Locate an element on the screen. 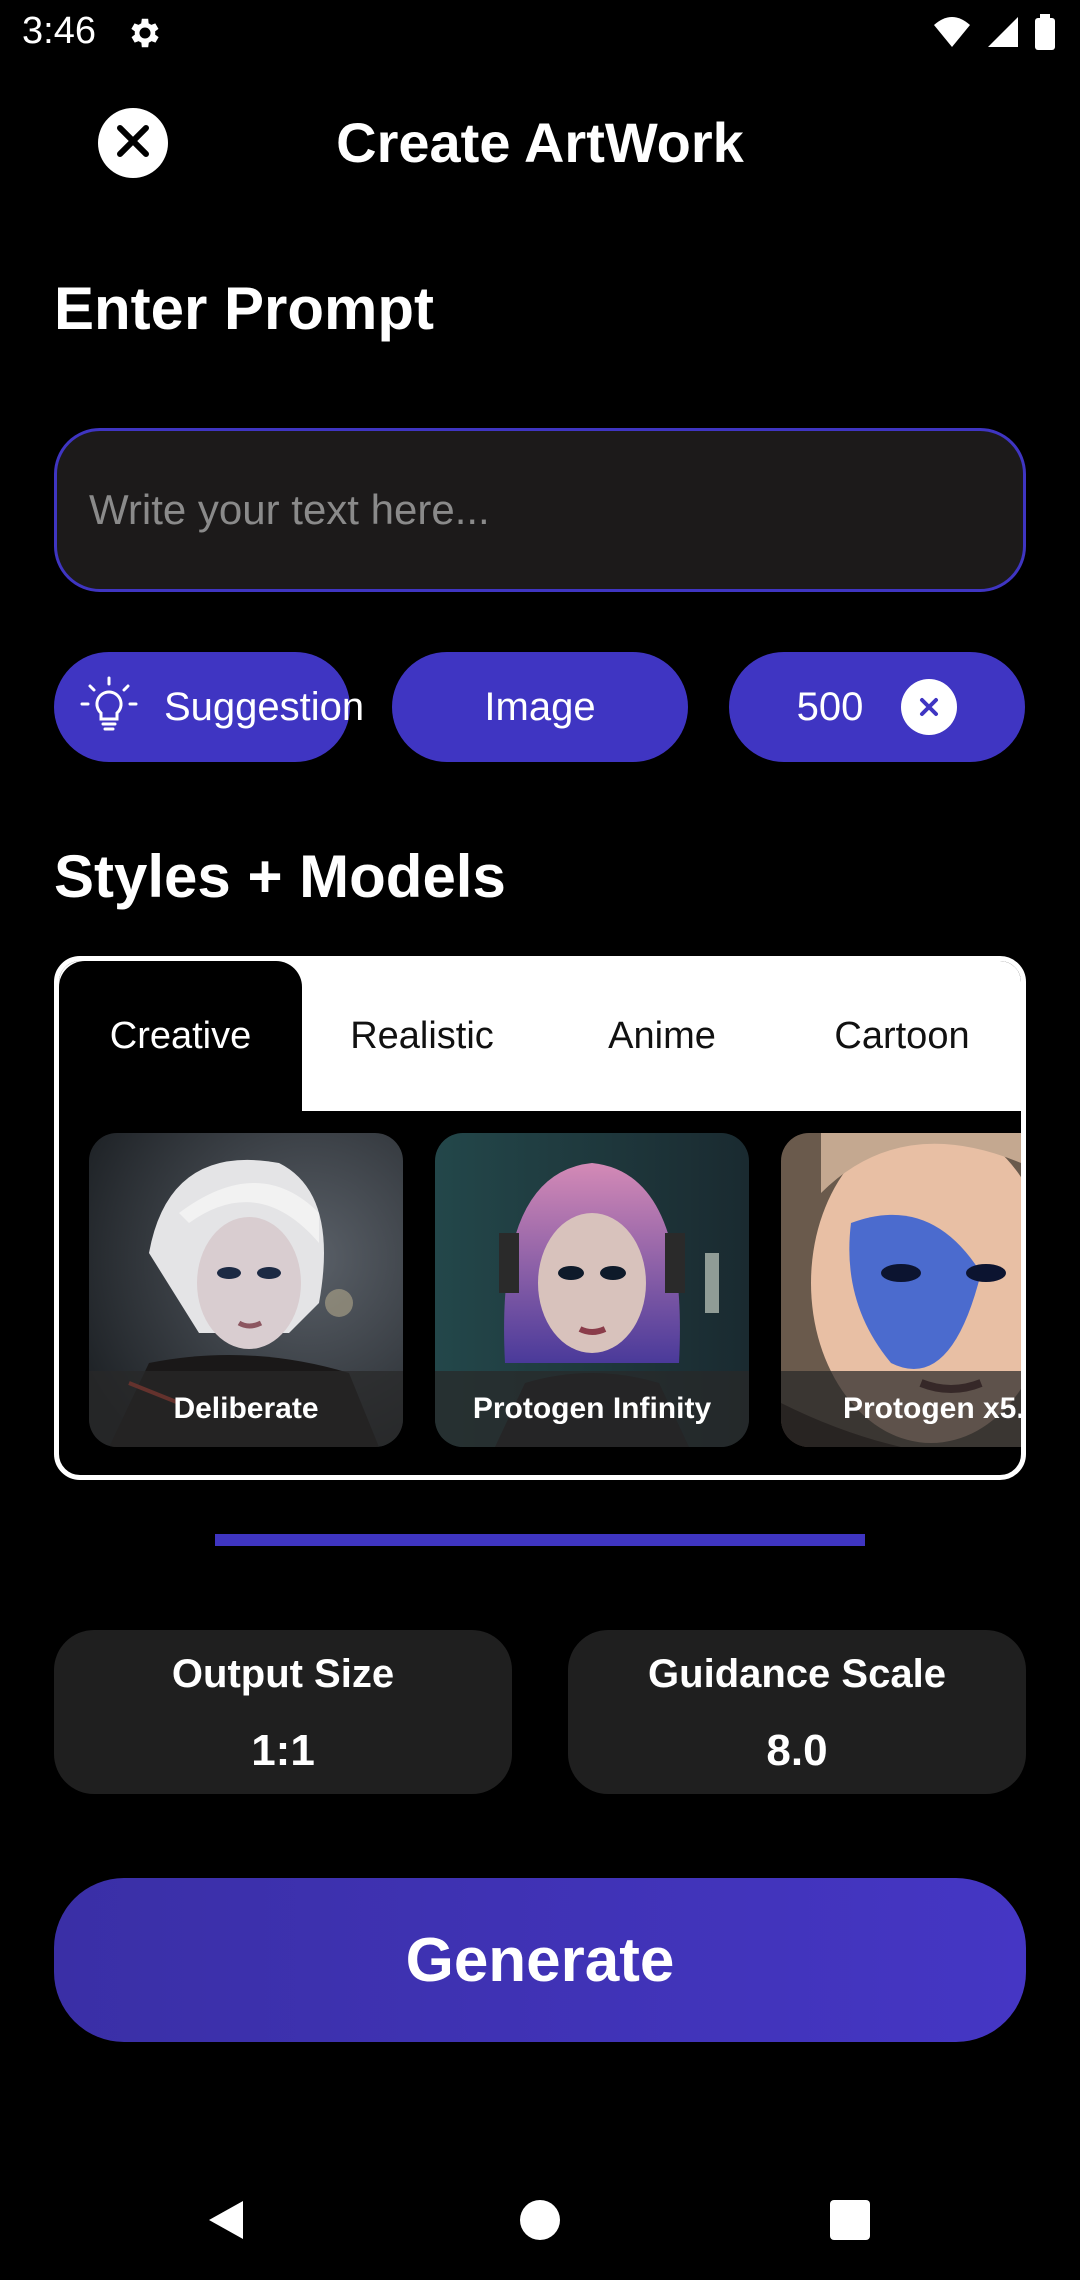 Image resolution: width=1080 pixels, height=2280 pixels. back-icon is located at coordinates (226, 2220).